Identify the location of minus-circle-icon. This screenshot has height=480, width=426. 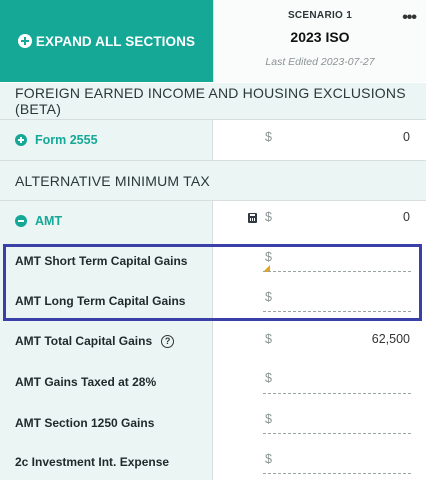
(21, 221).